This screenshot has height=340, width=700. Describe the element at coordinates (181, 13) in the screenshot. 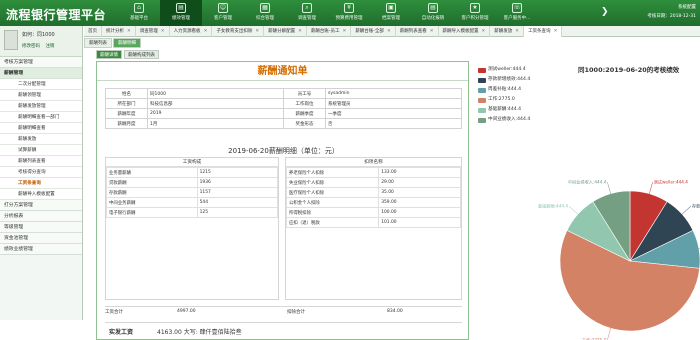

I see `module-performance: ▤ 绩效管理` at that location.